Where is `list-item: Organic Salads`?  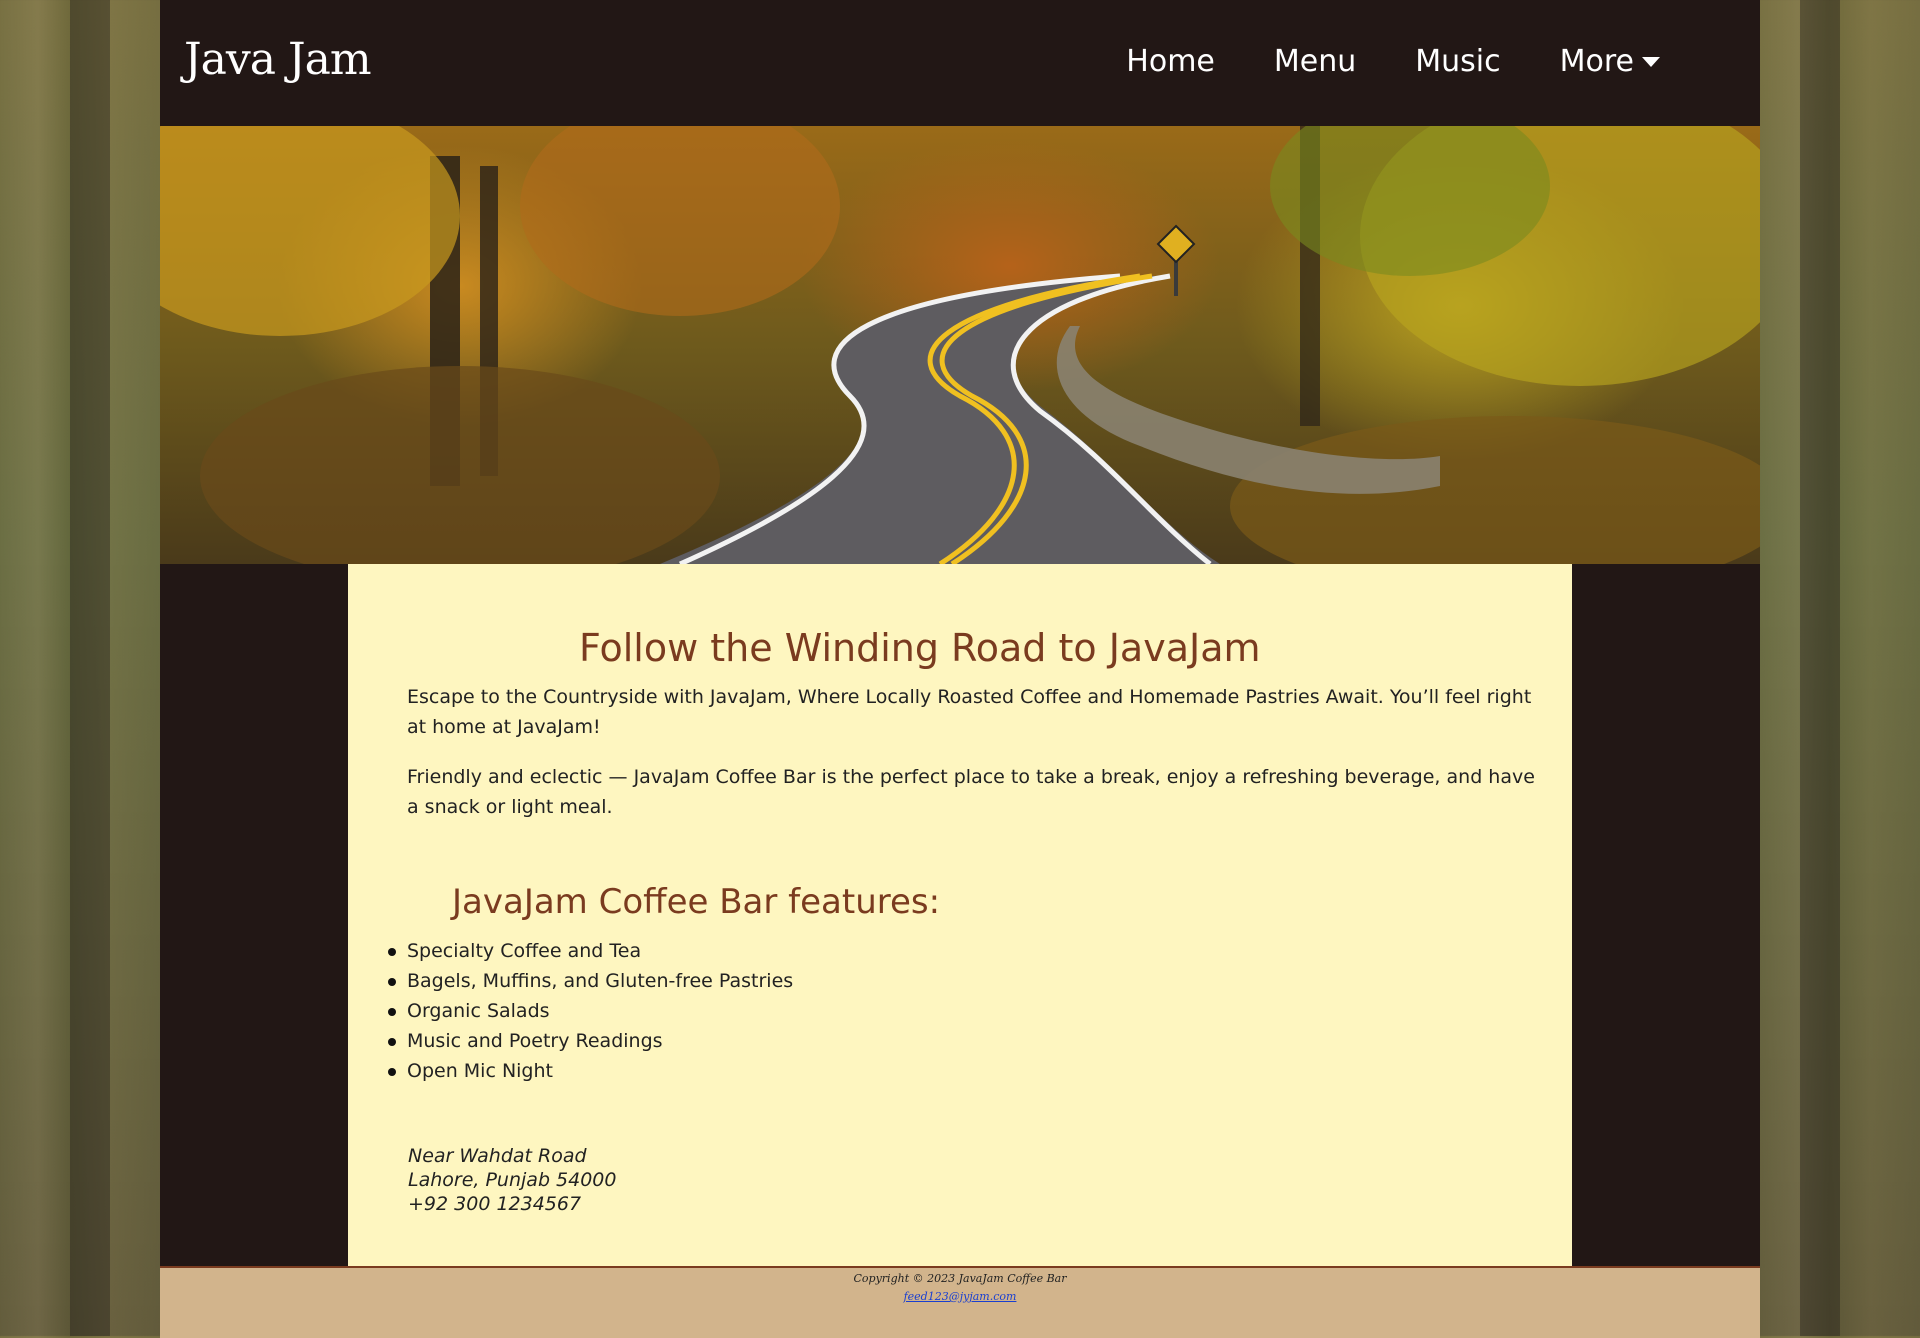
list-item: Organic Salads is located at coordinates (590, 1011).